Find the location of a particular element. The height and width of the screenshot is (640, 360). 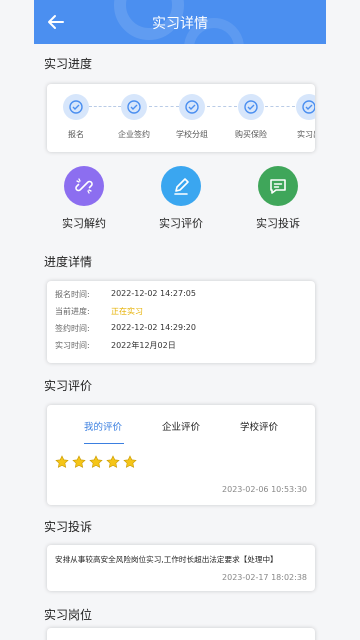

action-label: 实习解约 is located at coordinates (84, 223).